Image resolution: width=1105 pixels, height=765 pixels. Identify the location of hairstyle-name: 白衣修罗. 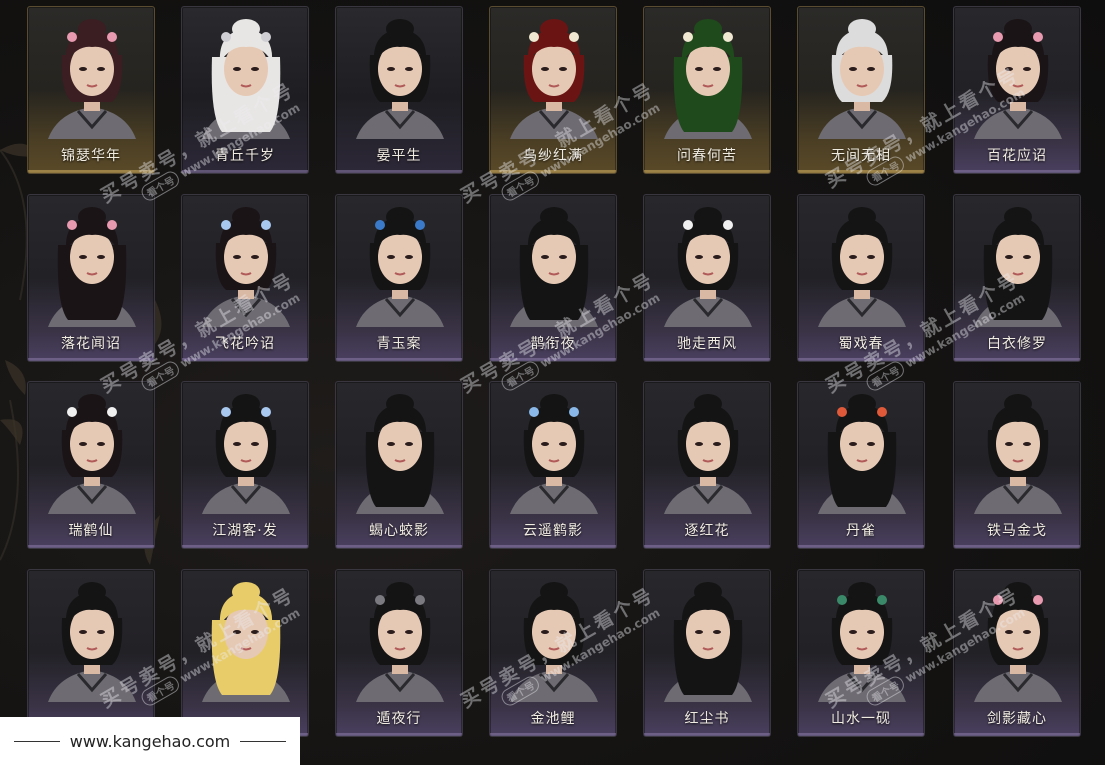
(1017, 344).